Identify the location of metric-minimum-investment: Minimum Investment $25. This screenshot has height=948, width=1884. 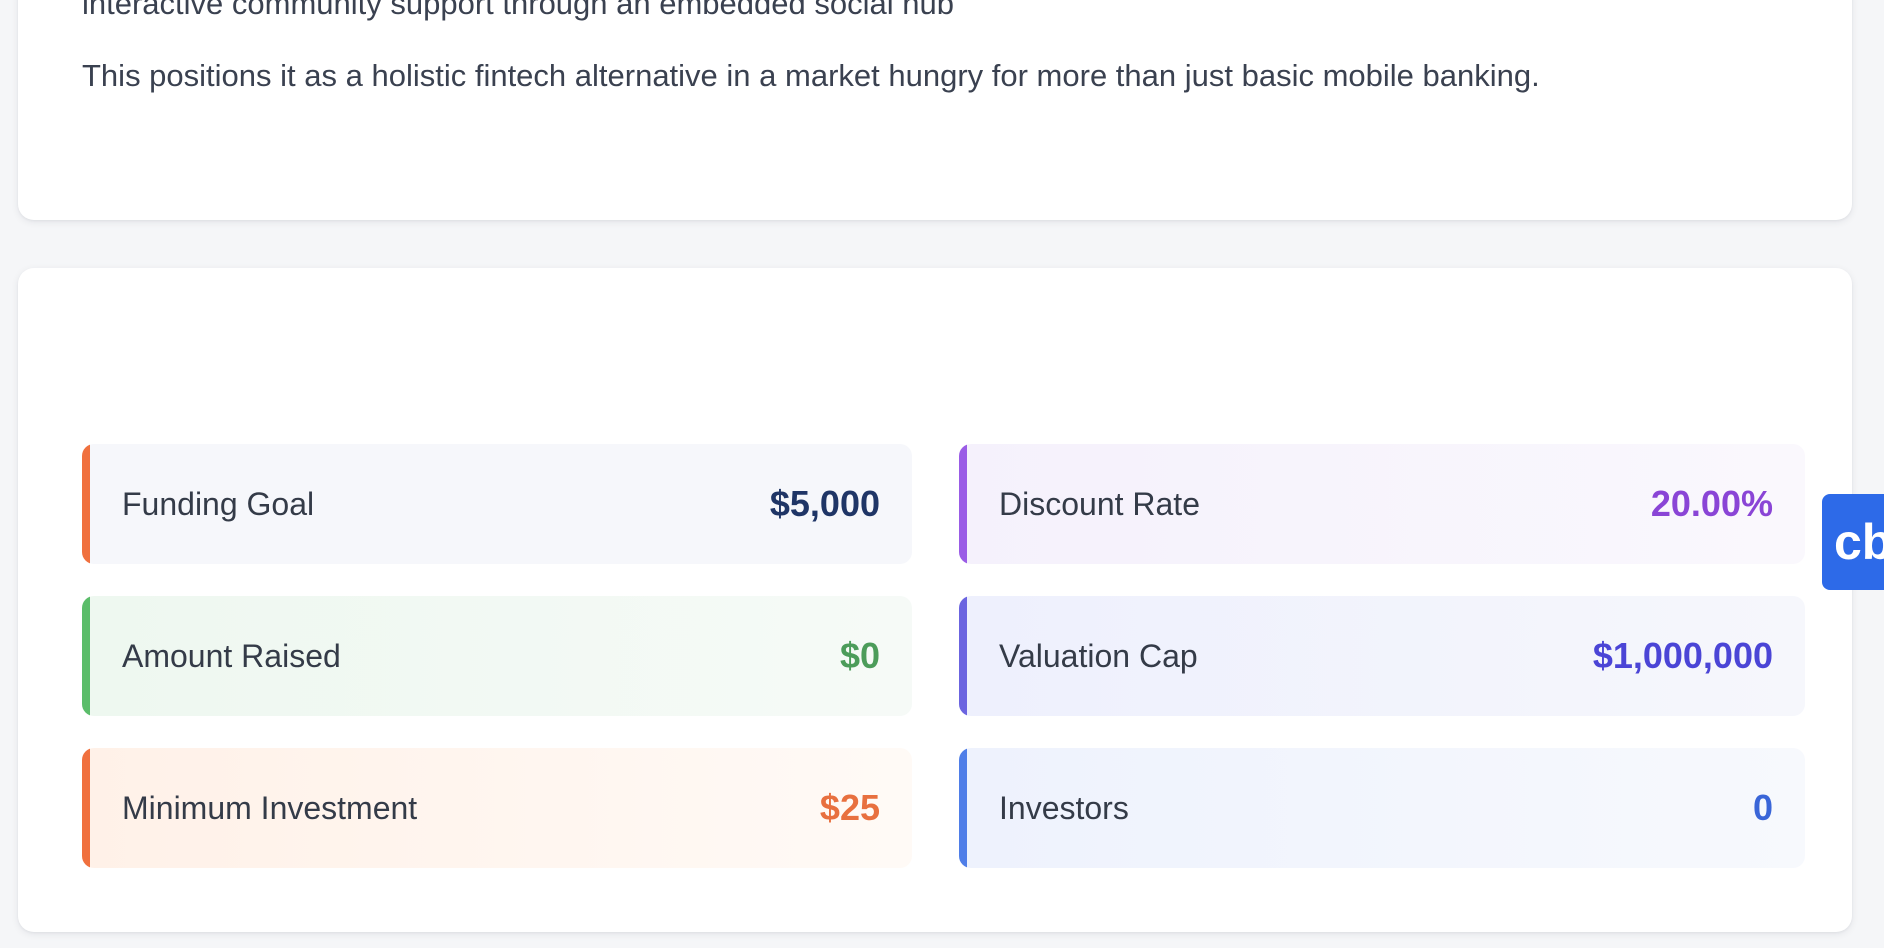
(497, 808).